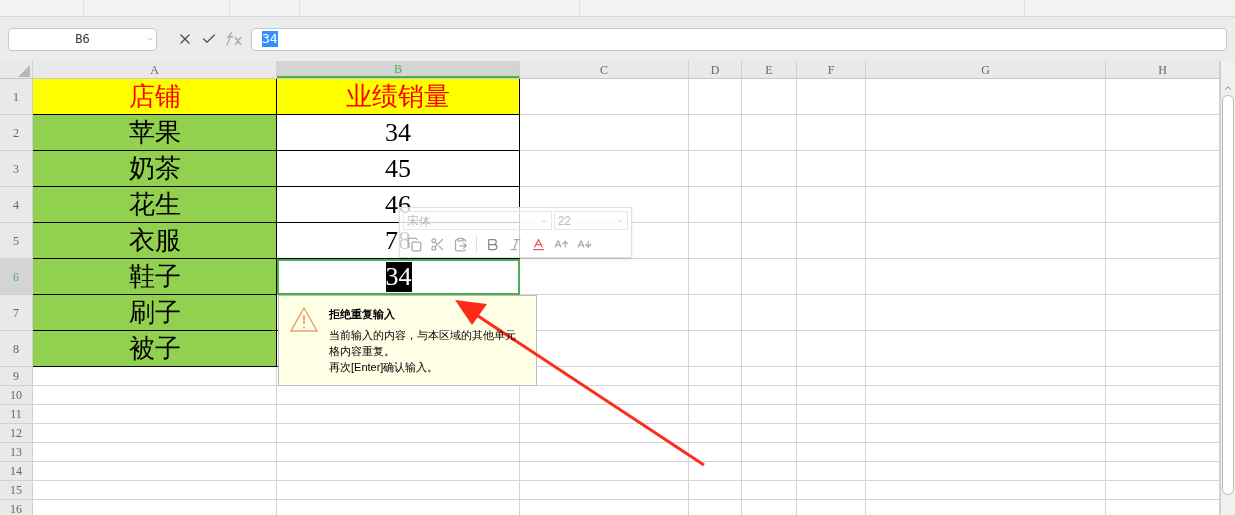 This screenshot has width=1235, height=515. I want to click on function-icon, so click(234, 39).